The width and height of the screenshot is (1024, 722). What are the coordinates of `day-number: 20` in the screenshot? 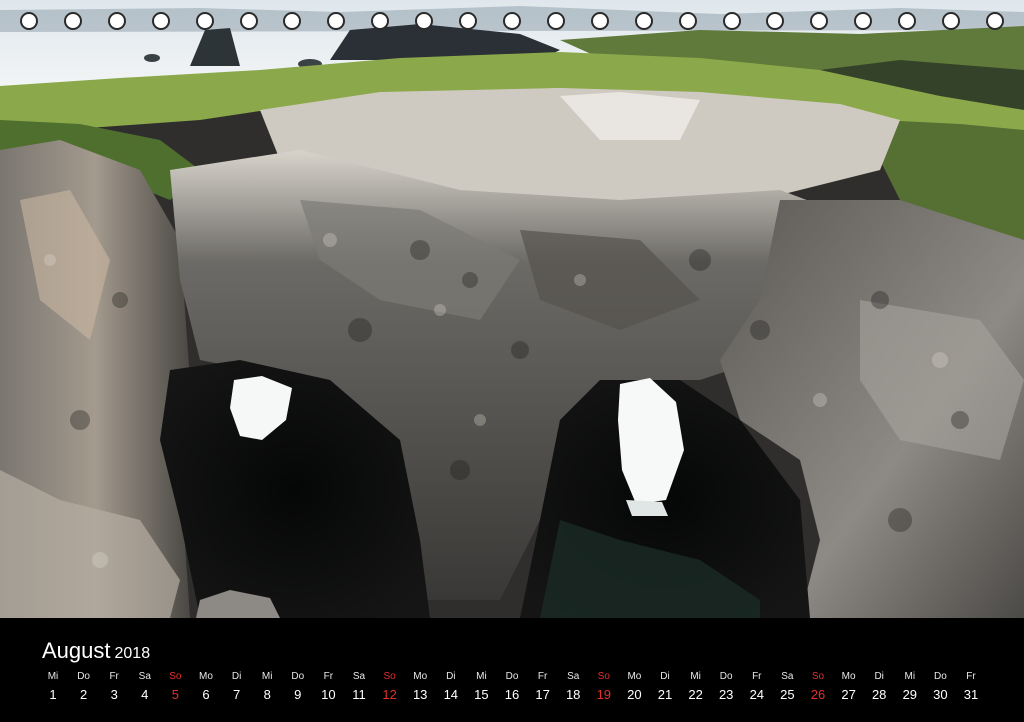 It's located at (634, 694).